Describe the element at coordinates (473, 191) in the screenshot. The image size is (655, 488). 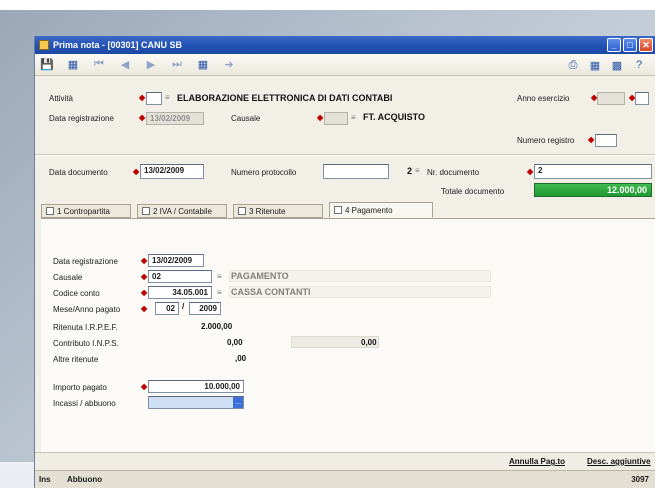
I see `totale-documento-label: Totale documento` at that location.